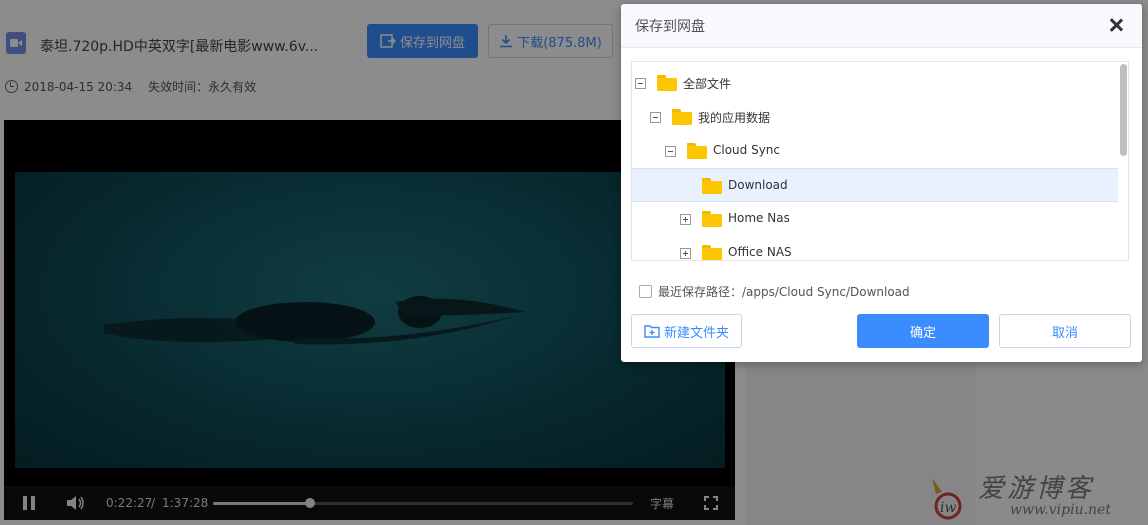 The height and width of the screenshot is (525, 1148). I want to click on tree-node: Download, so click(875, 185).